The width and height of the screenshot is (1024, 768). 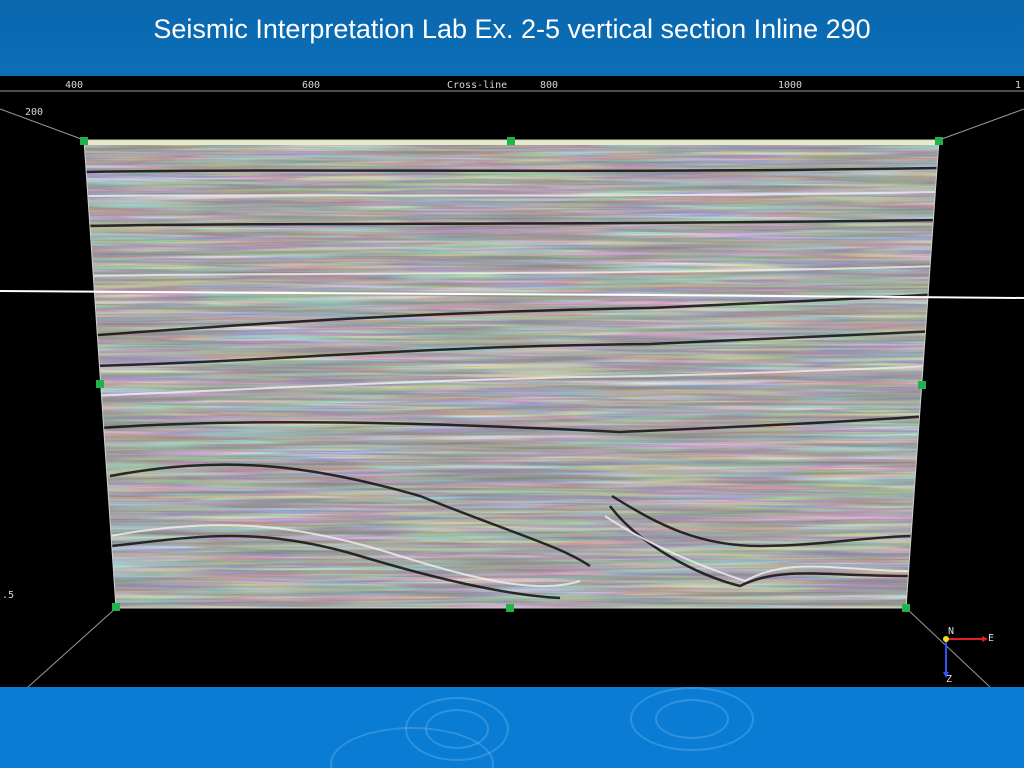 I want to click on axis-title-cross-line: Cross-line, so click(x=477, y=85).